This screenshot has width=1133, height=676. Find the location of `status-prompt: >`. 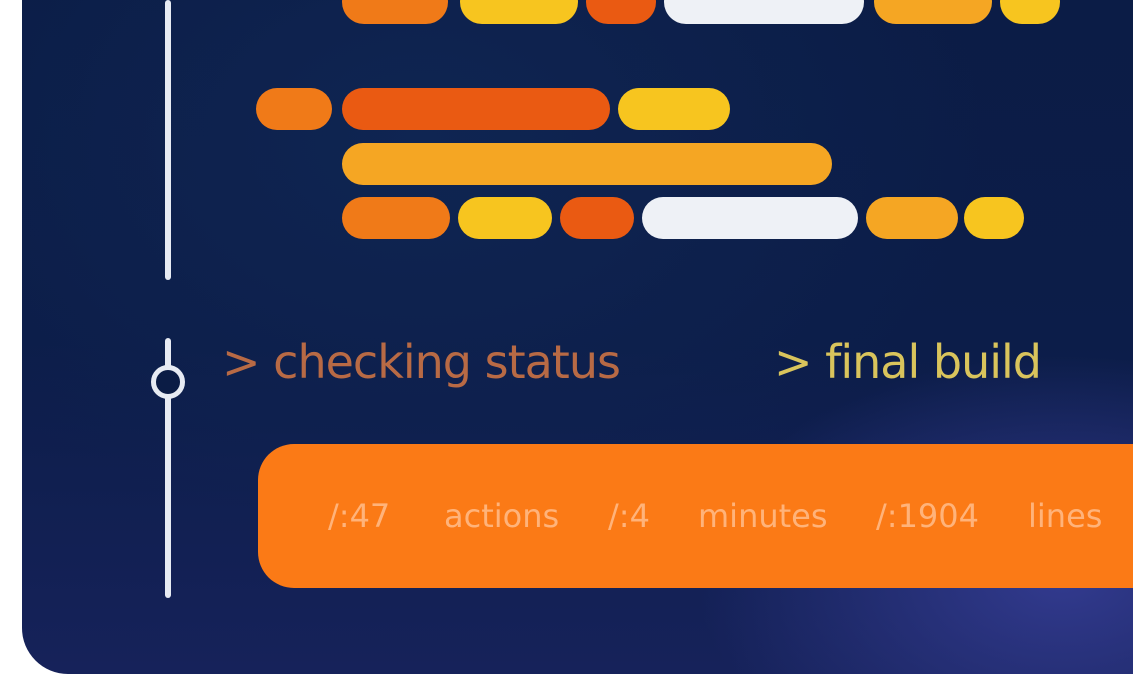

status-prompt: > is located at coordinates (241, 362).